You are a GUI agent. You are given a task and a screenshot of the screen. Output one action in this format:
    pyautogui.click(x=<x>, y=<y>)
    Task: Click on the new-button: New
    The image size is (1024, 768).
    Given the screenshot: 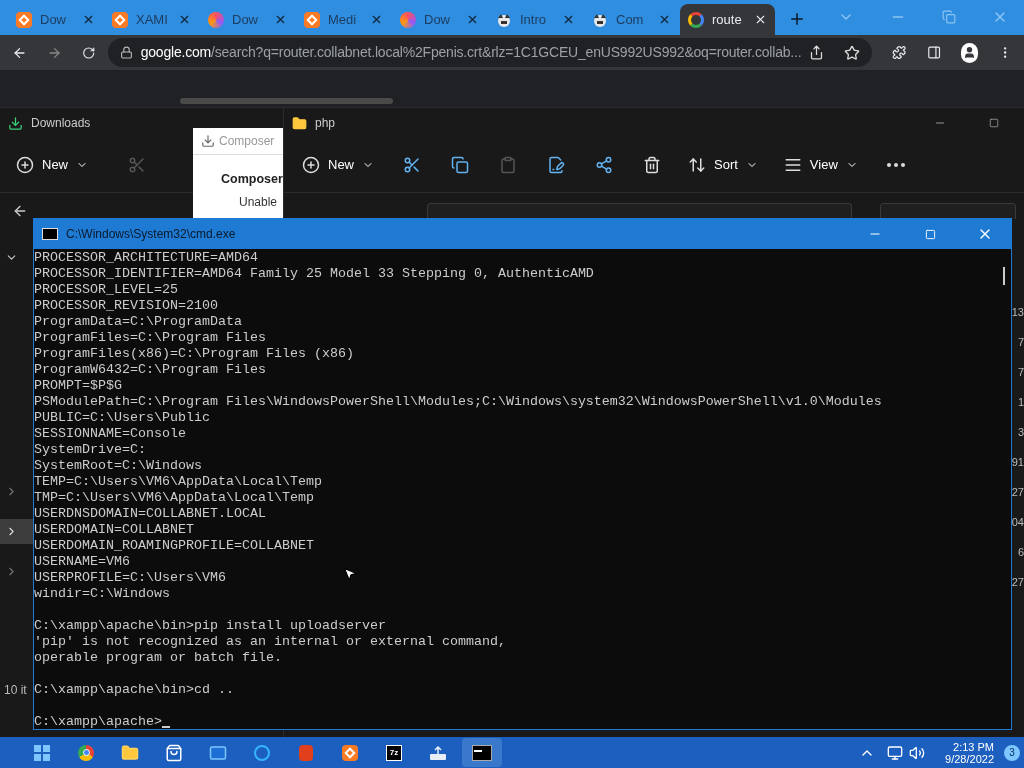 What is the action you would take?
    pyautogui.click(x=52, y=165)
    